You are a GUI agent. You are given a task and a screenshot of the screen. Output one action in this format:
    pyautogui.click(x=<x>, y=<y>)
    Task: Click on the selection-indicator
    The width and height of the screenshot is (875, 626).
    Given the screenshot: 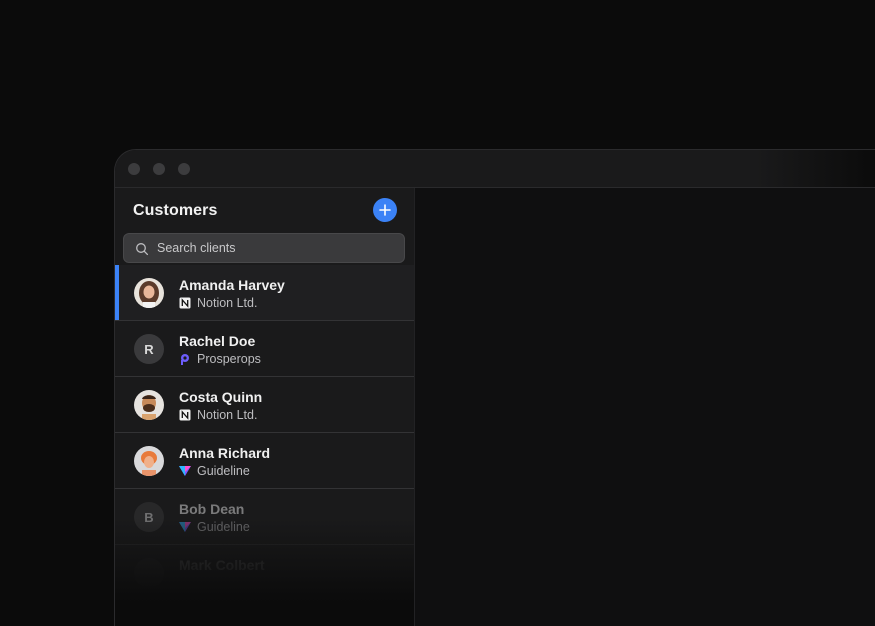 What is the action you would take?
    pyautogui.click(x=117, y=292)
    